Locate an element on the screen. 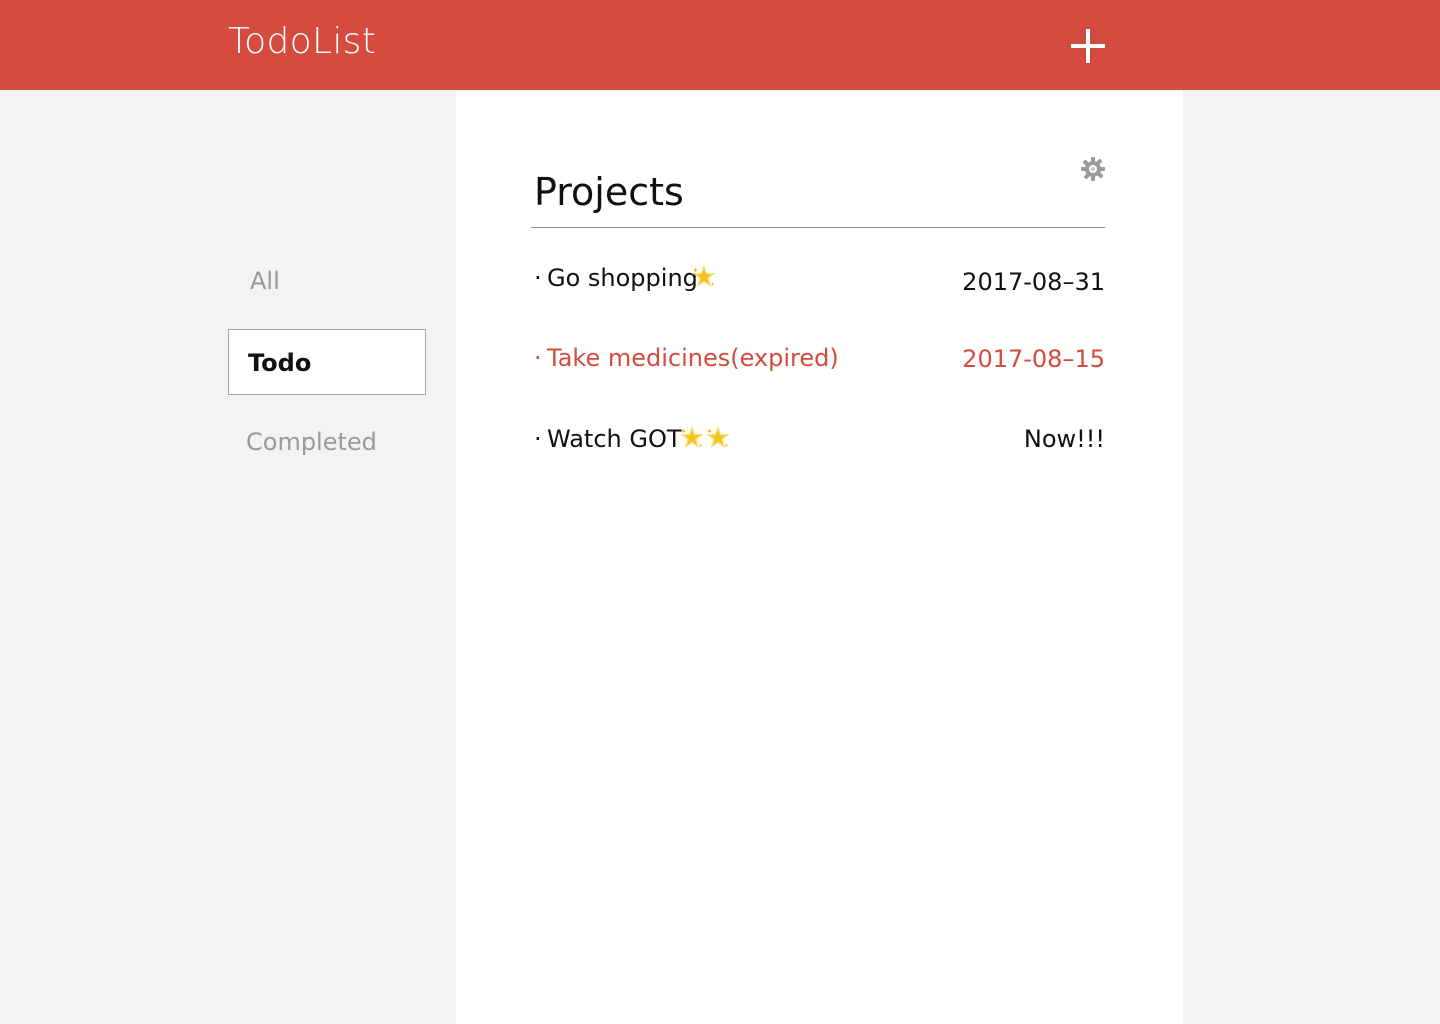  filter-todo: Todo is located at coordinates (327, 362).